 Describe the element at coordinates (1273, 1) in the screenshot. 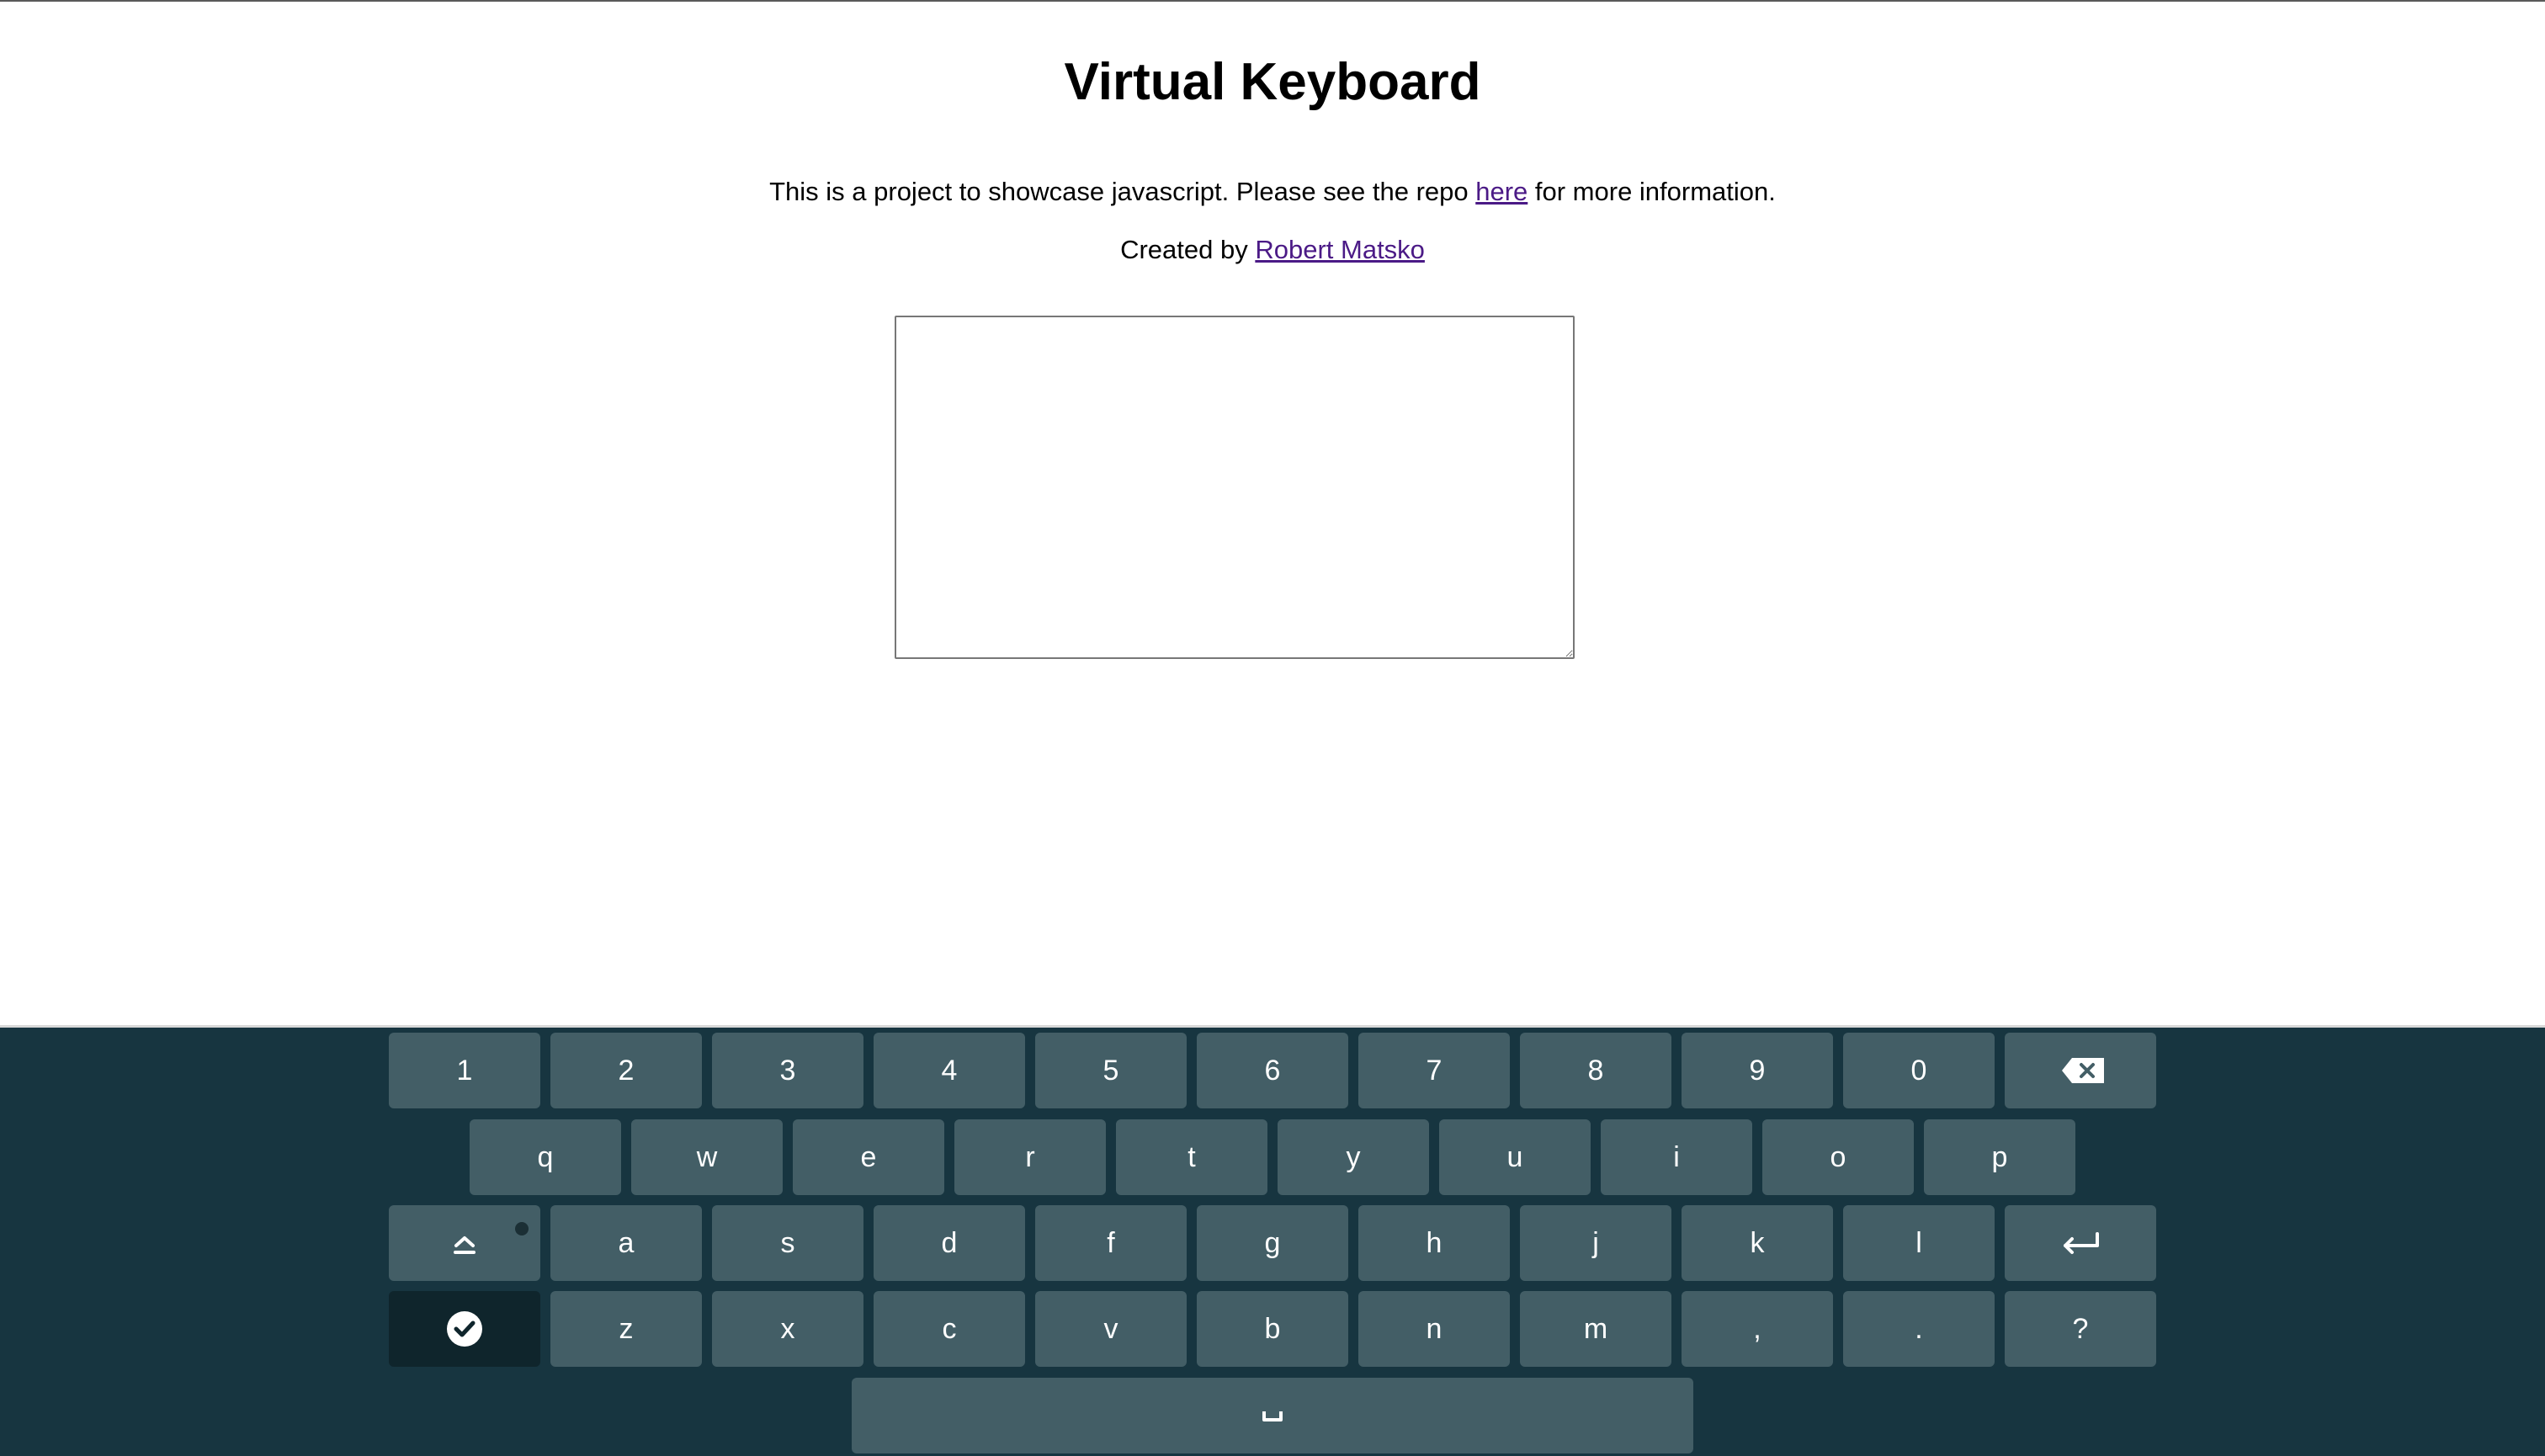

I see `top-border` at that location.